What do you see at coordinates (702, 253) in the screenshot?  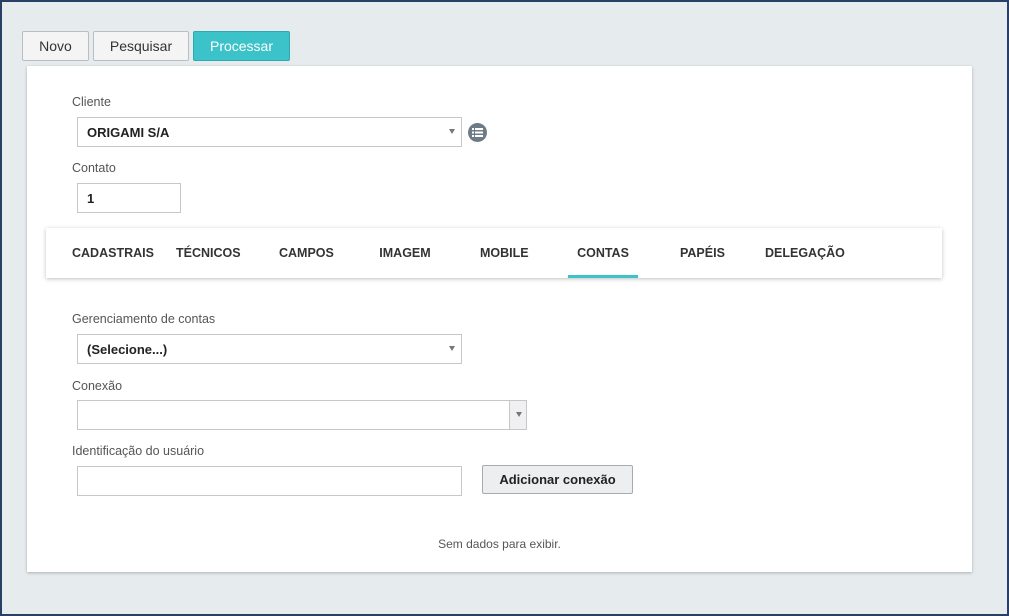 I see `tab-papeis: PAPÉIS` at bounding box center [702, 253].